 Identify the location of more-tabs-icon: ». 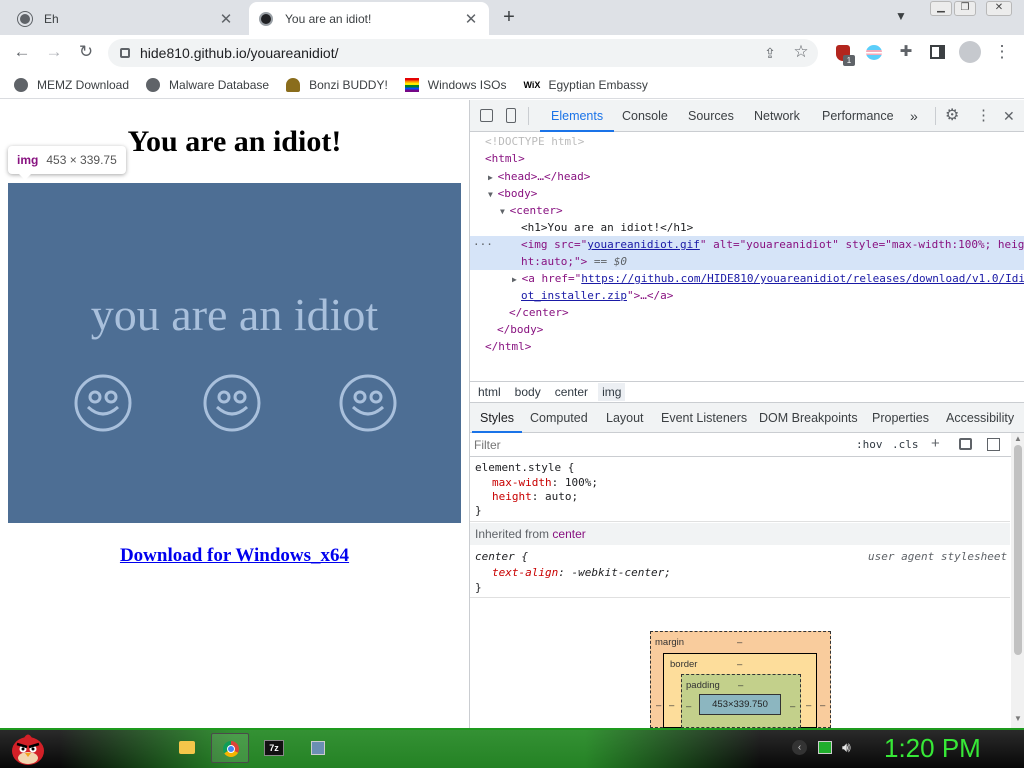
(914, 116).